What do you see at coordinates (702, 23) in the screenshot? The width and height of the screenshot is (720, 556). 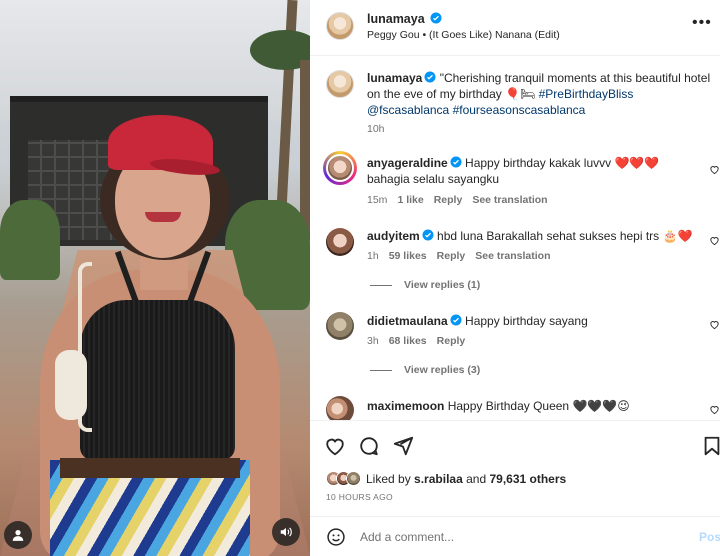 I see `more-options-button: •••` at bounding box center [702, 23].